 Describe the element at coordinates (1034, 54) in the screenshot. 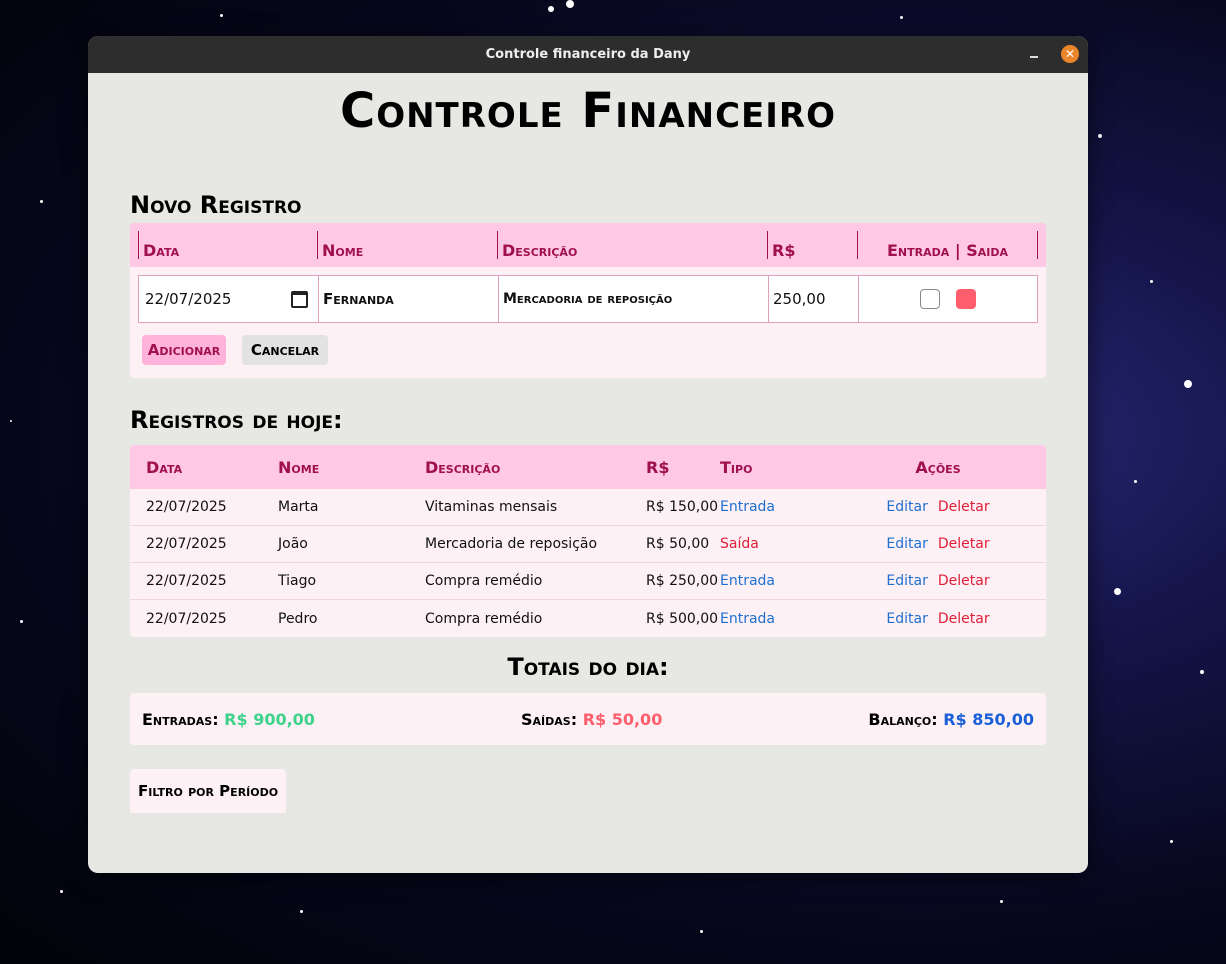

I see `minimize-button` at that location.